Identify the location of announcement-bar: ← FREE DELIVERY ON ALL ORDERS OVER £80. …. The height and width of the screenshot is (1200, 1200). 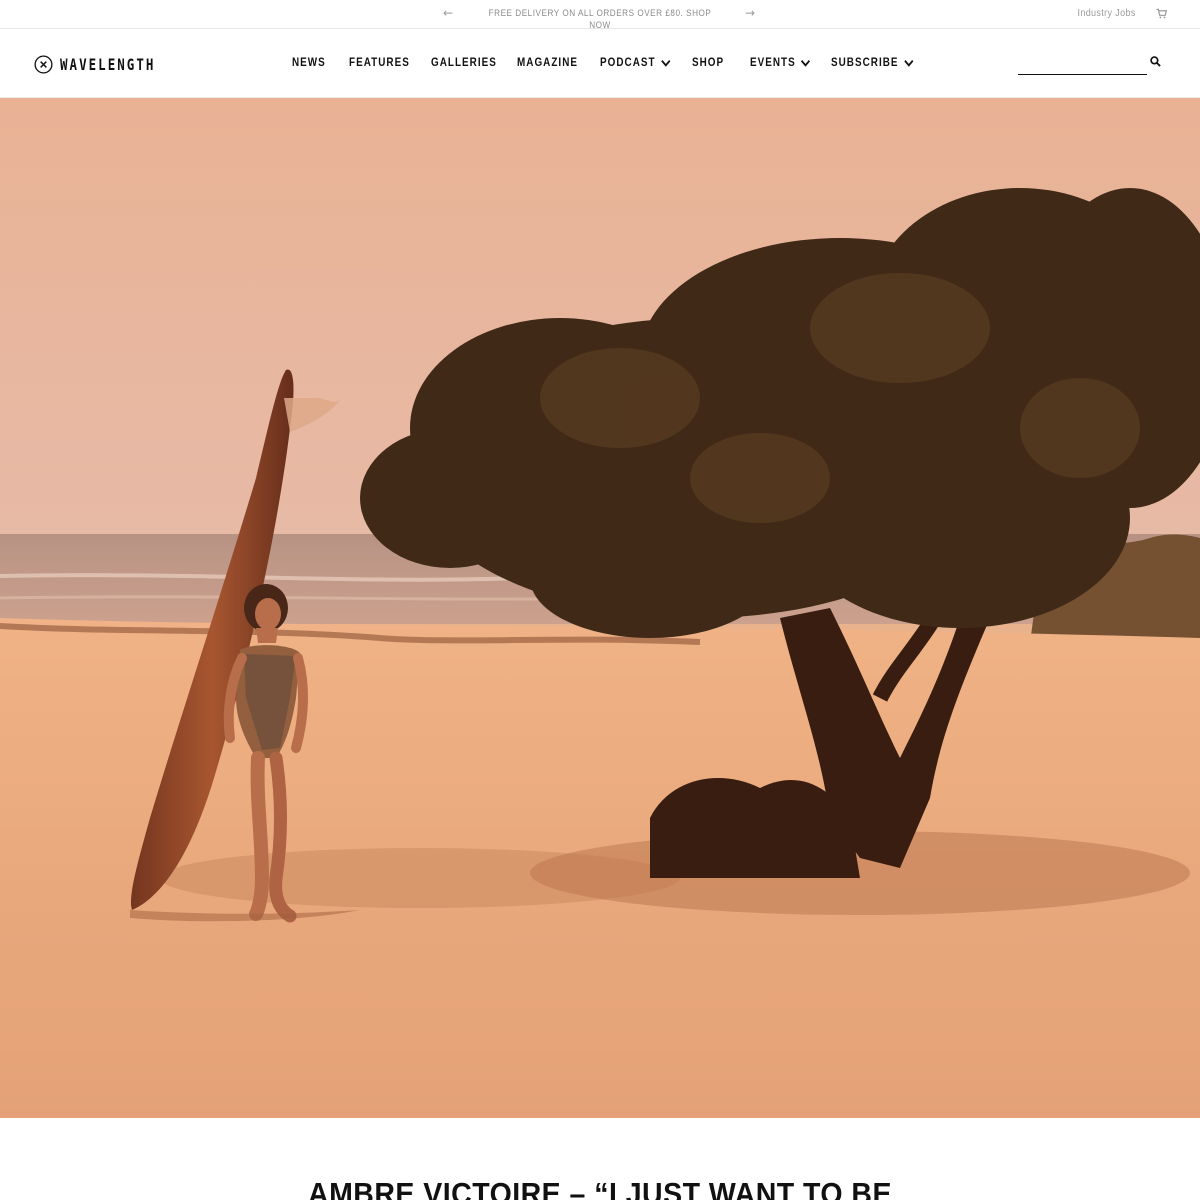
(600, 15).